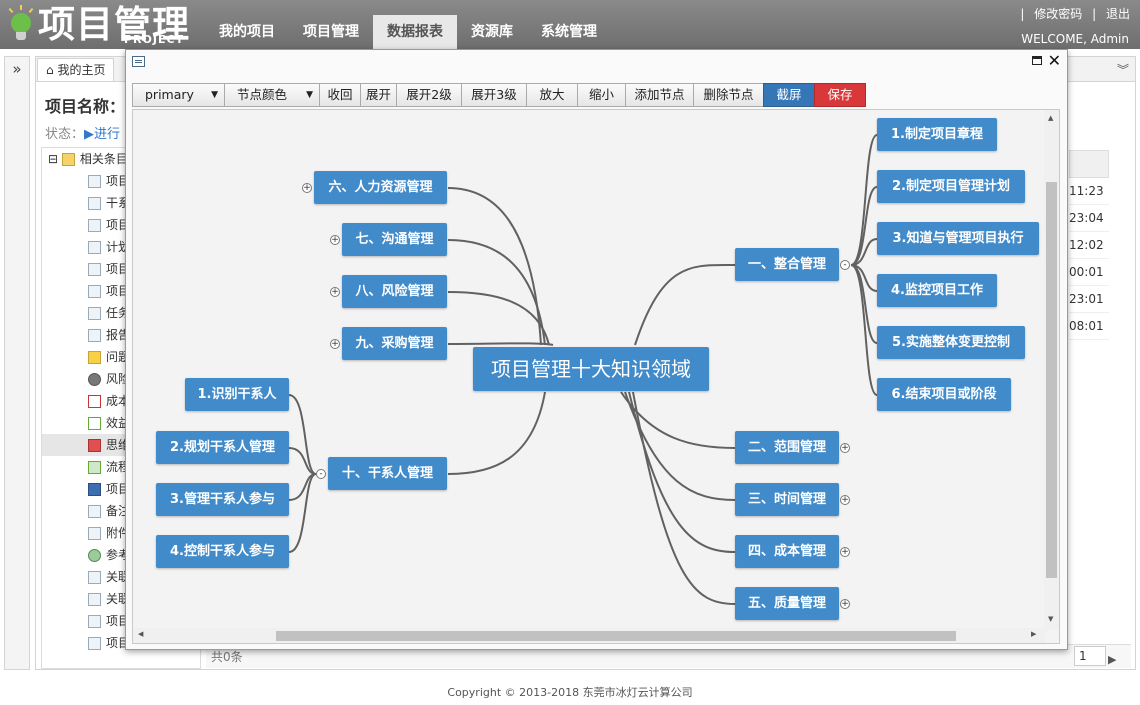  What do you see at coordinates (494, 95) in the screenshot?
I see `expand-level3-button: 展开3级` at bounding box center [494, 95].